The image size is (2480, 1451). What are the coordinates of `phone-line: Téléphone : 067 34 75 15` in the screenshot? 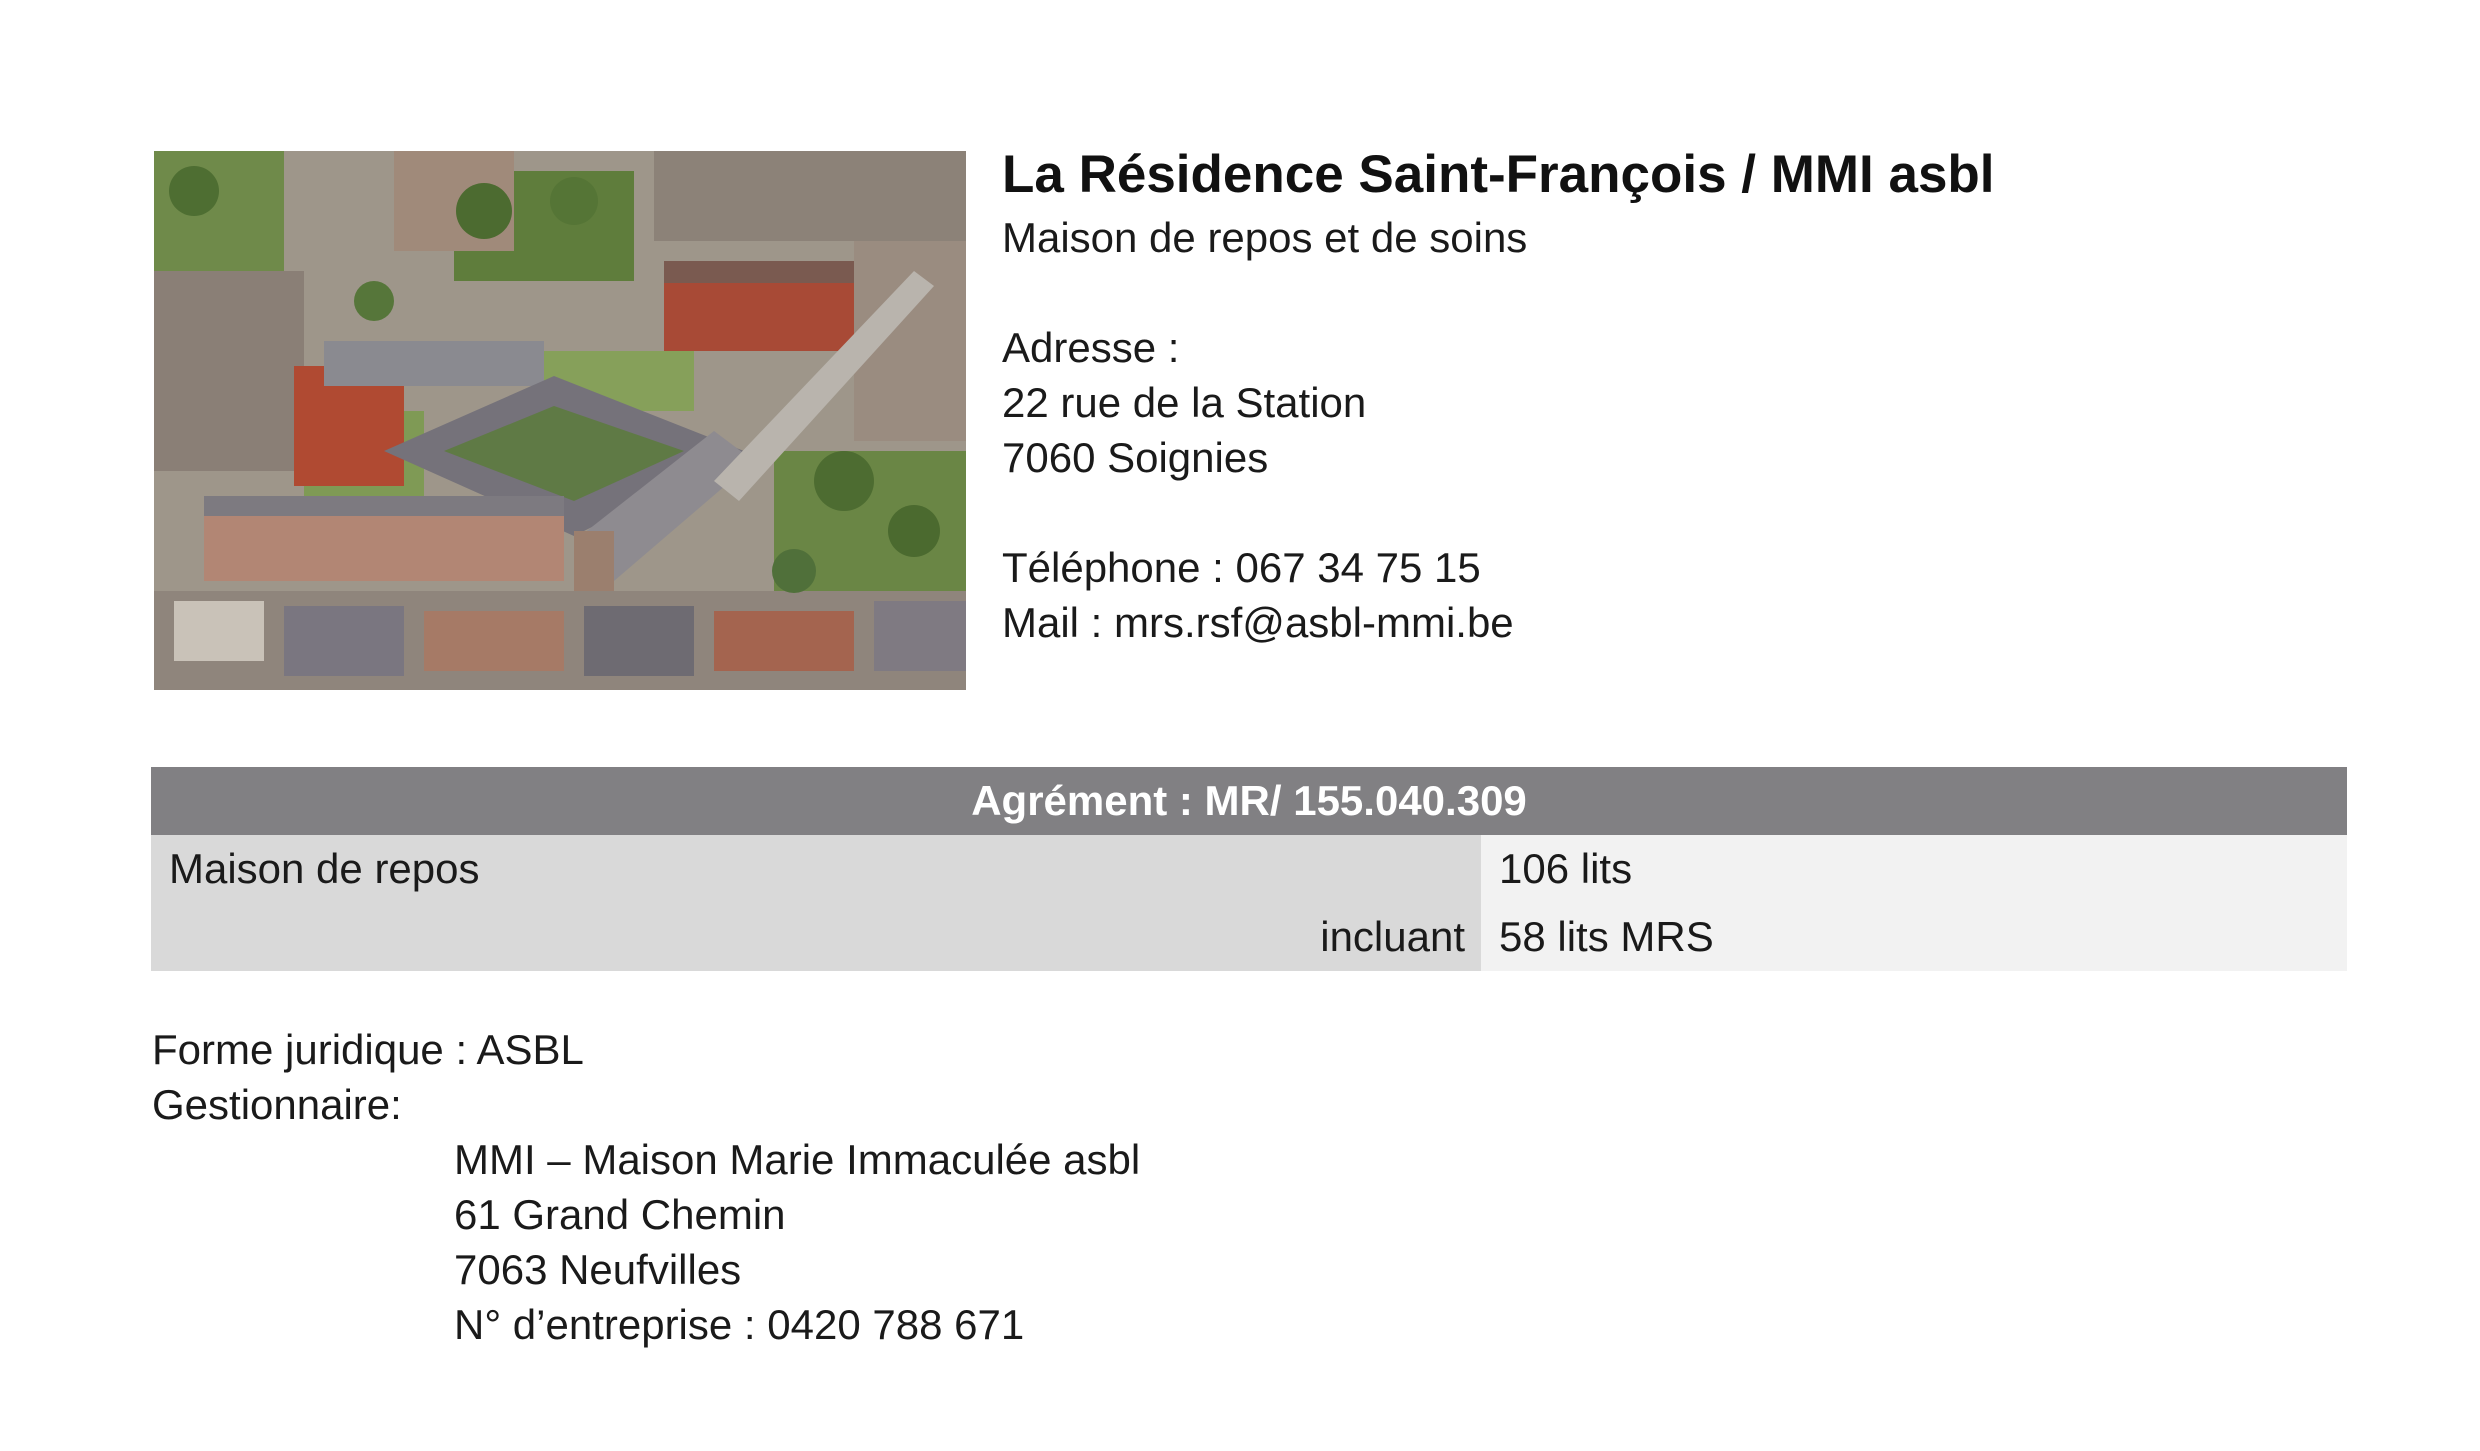 It's located at (1241, 567).